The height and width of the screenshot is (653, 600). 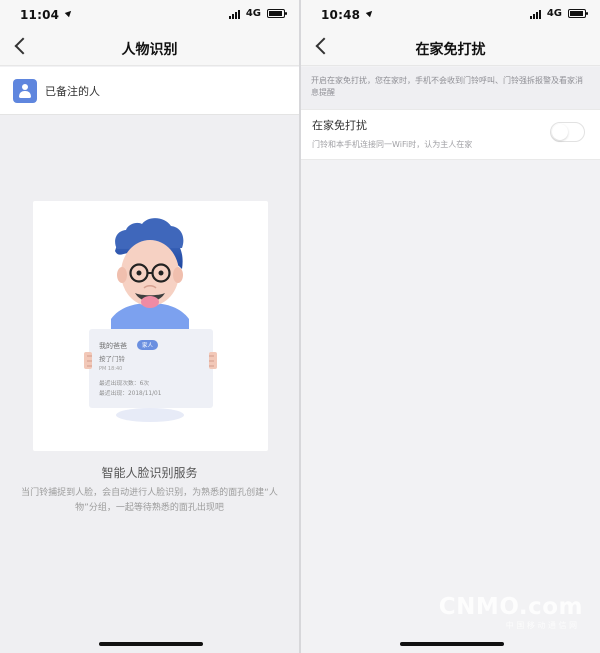 I want to click on recent-count-label: 最近出现次数：6次, so click(x=124, y=383).